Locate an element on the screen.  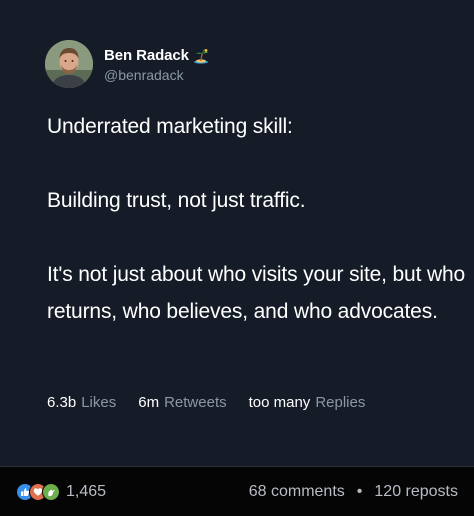
likes-label: Likes is located at coordinates (99, 402).